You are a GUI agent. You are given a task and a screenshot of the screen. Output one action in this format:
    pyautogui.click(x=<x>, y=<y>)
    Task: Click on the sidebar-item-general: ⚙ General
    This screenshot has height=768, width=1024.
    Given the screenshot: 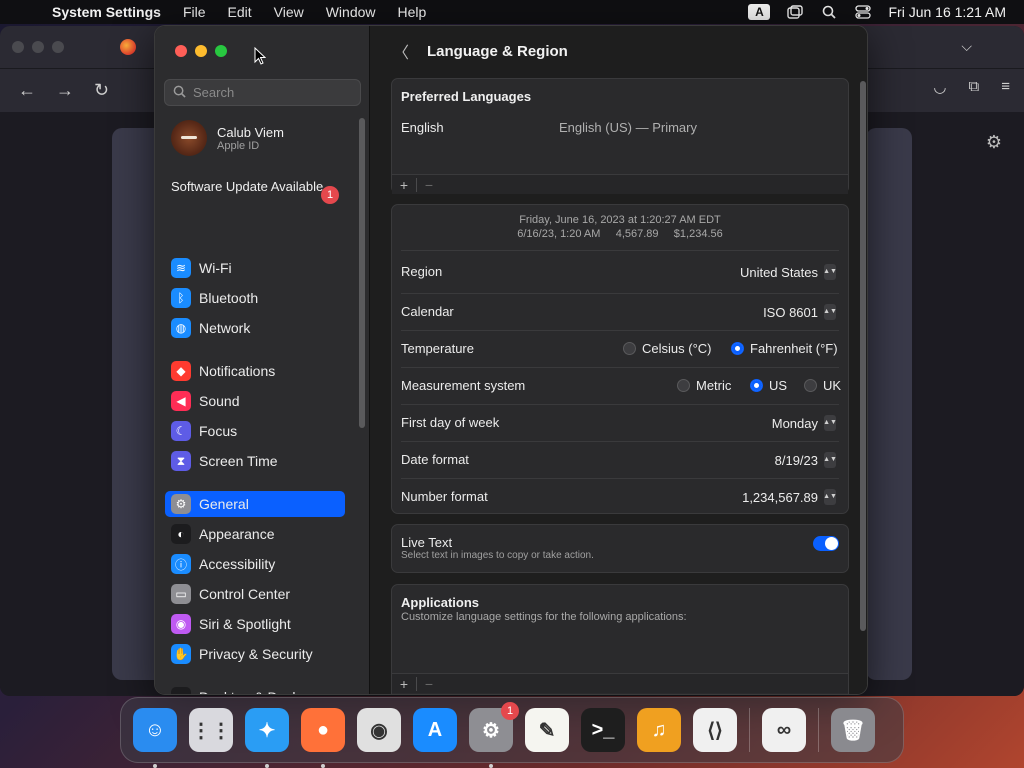 What is the action you would take?
    pyautogui.click(x=255, y=504)
    